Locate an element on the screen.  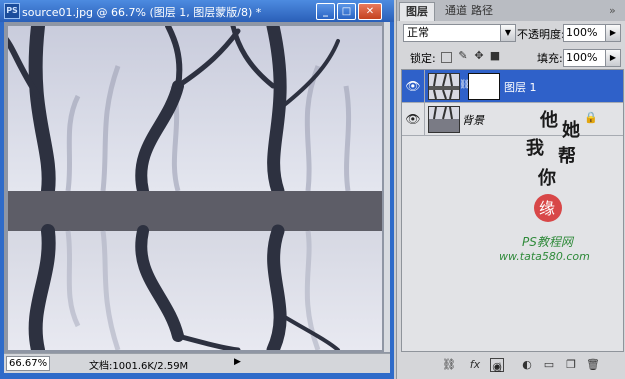
lock-move-icon: ✥ is located at coordinates (479, 56).